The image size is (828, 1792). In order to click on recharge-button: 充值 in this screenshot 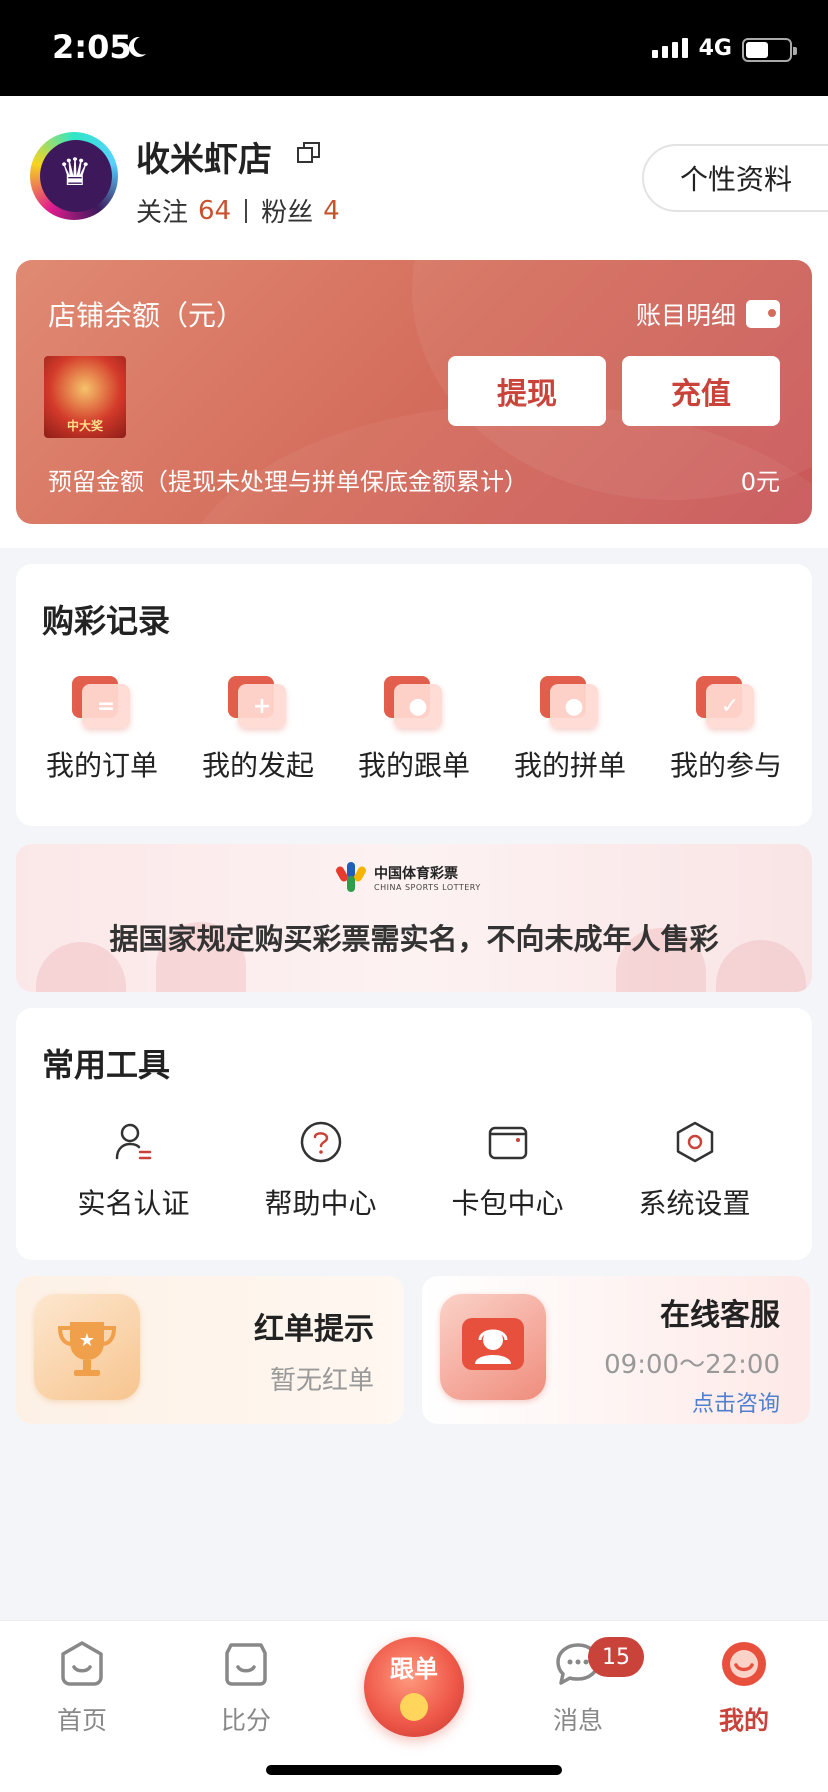, I will do `click(701, 391)`.